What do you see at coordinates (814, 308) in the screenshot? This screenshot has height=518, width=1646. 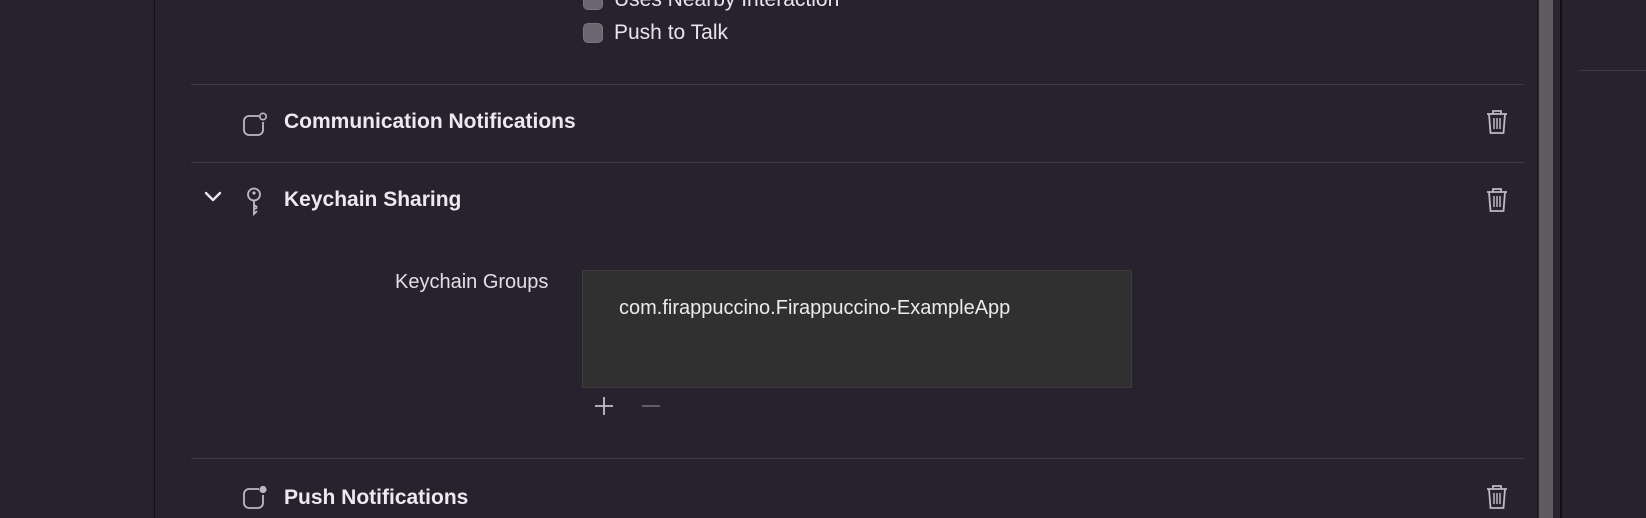 I see `keychain-group-item: com.firappuccino.Firappuccino-ExampleApp` at bounding box center [814, 308].